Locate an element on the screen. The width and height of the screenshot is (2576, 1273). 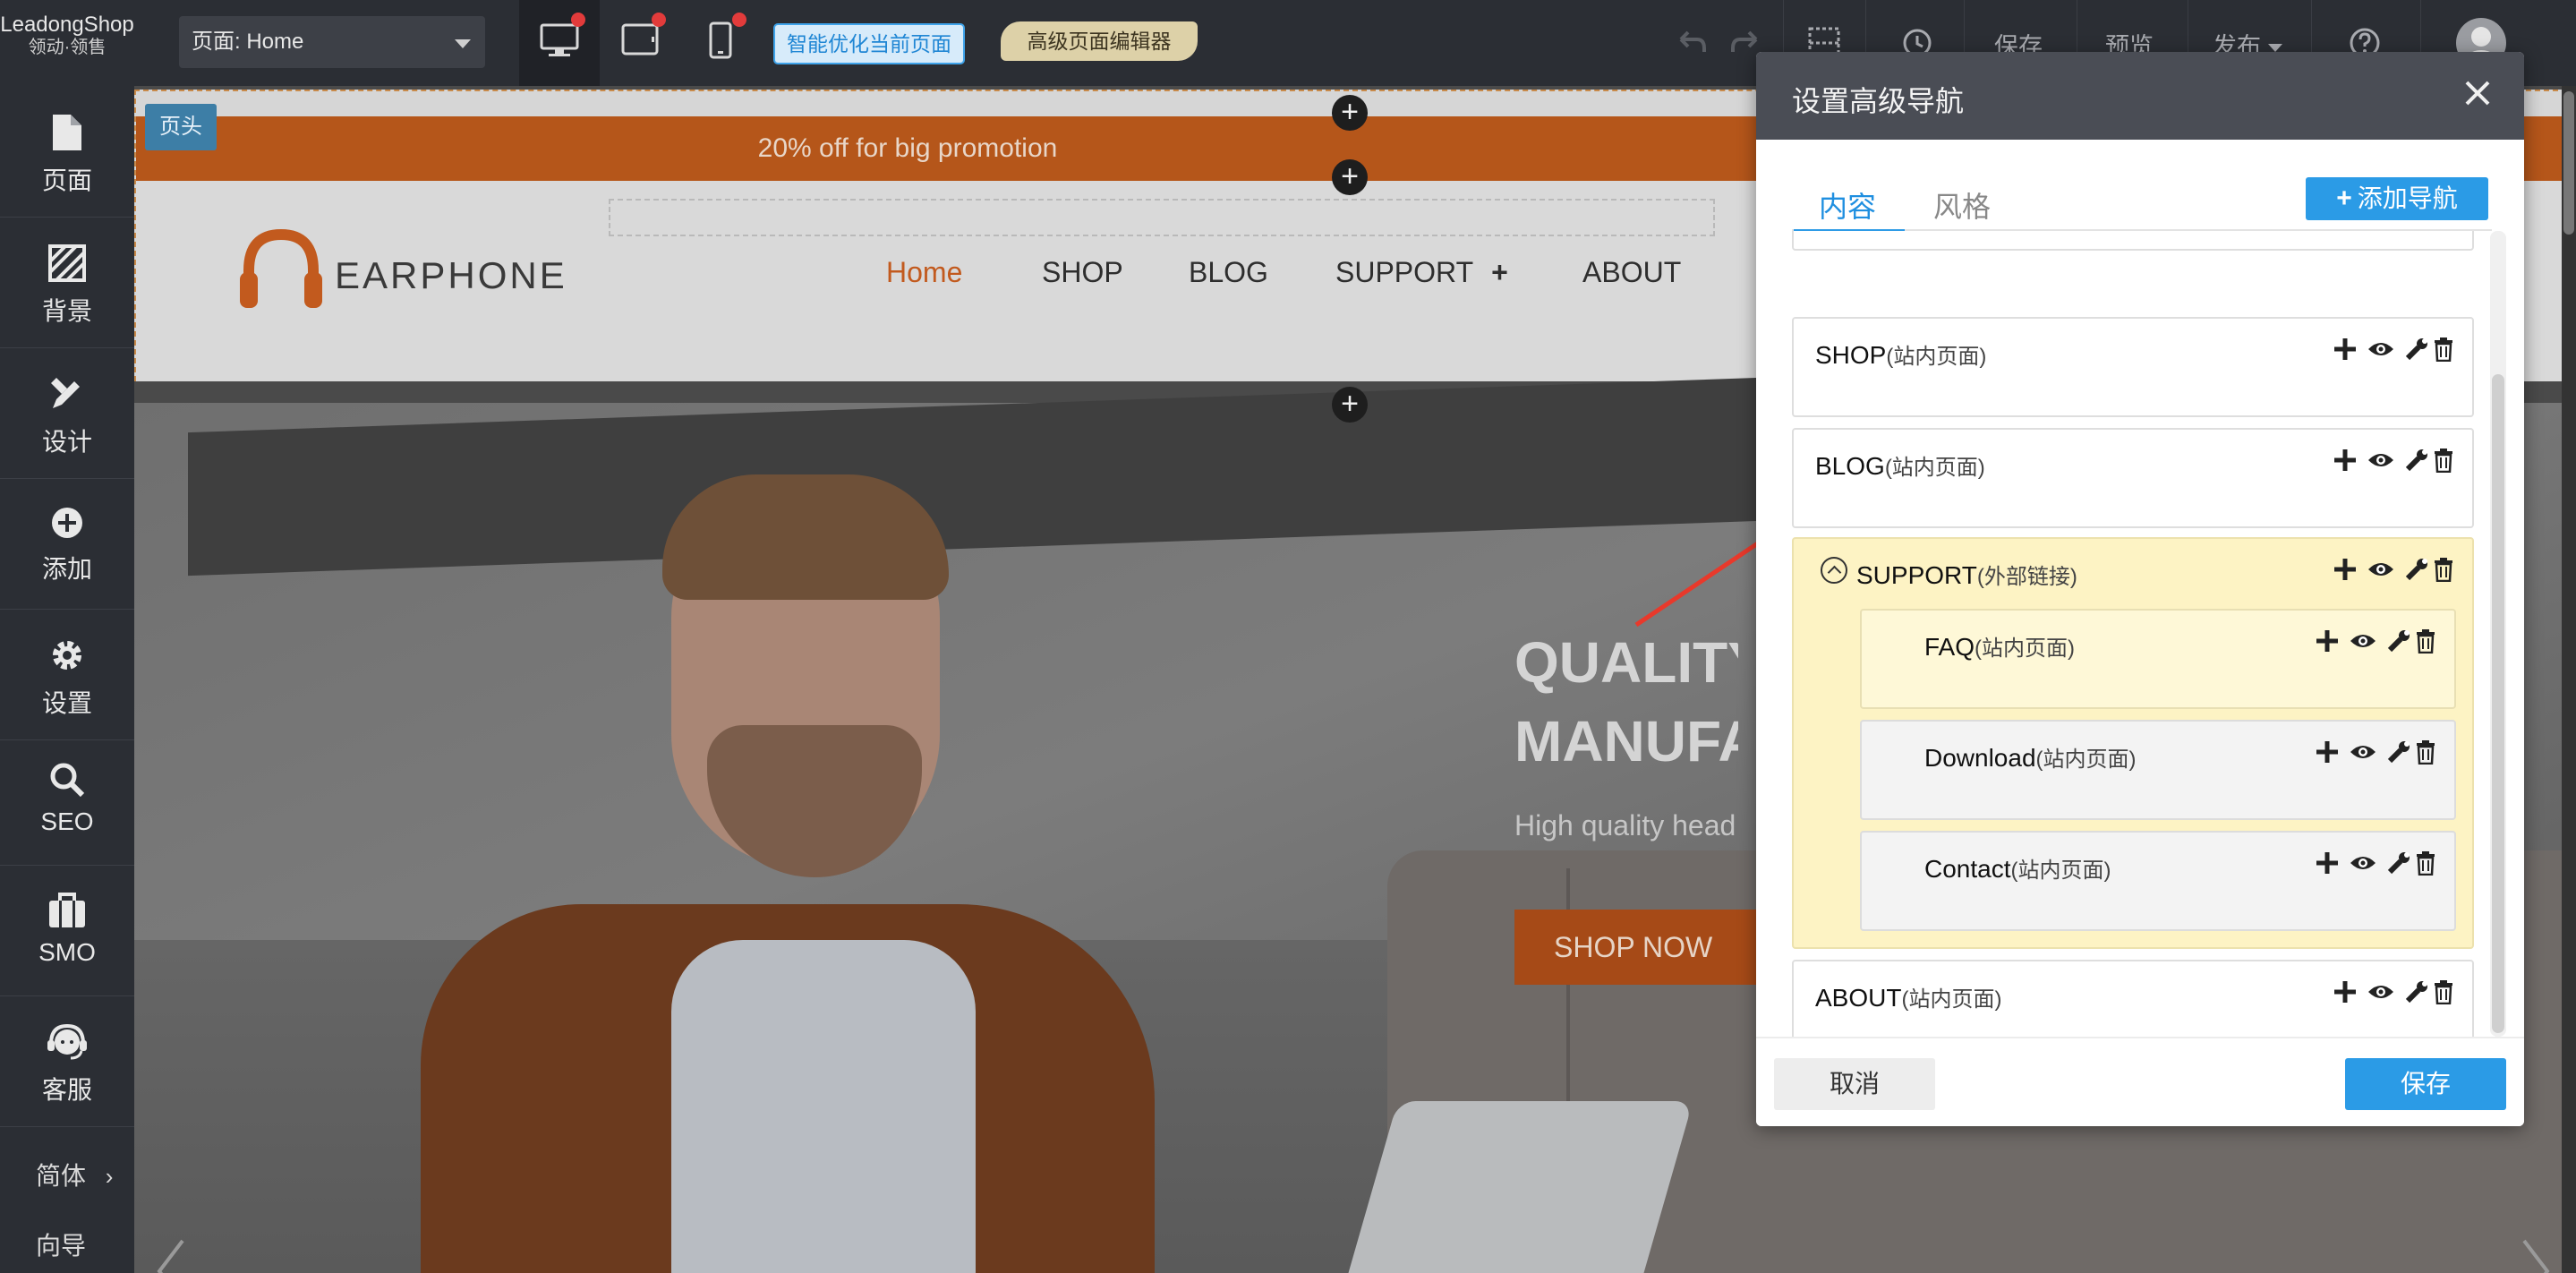
dialog-scrollbar is located at coordinates (2498, 634).